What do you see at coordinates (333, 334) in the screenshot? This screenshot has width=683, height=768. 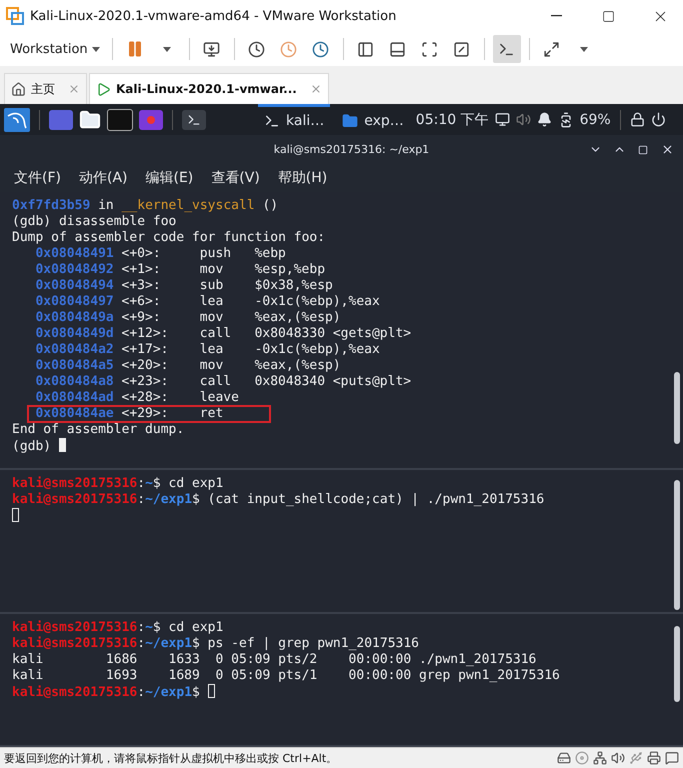 I see `operands-text: 0x8048330 <gets@plt>` at bounding box center [333, 334].